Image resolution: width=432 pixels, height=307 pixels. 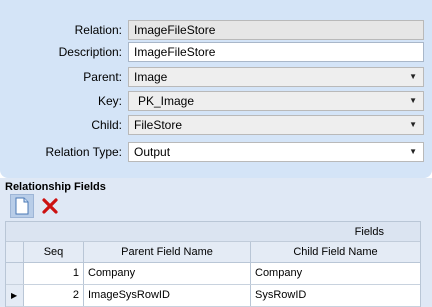 What do you see at coordinates (54, 252) in the screenshot?
I see `column-header-seq: Seq` at bounding box center [54, 252].